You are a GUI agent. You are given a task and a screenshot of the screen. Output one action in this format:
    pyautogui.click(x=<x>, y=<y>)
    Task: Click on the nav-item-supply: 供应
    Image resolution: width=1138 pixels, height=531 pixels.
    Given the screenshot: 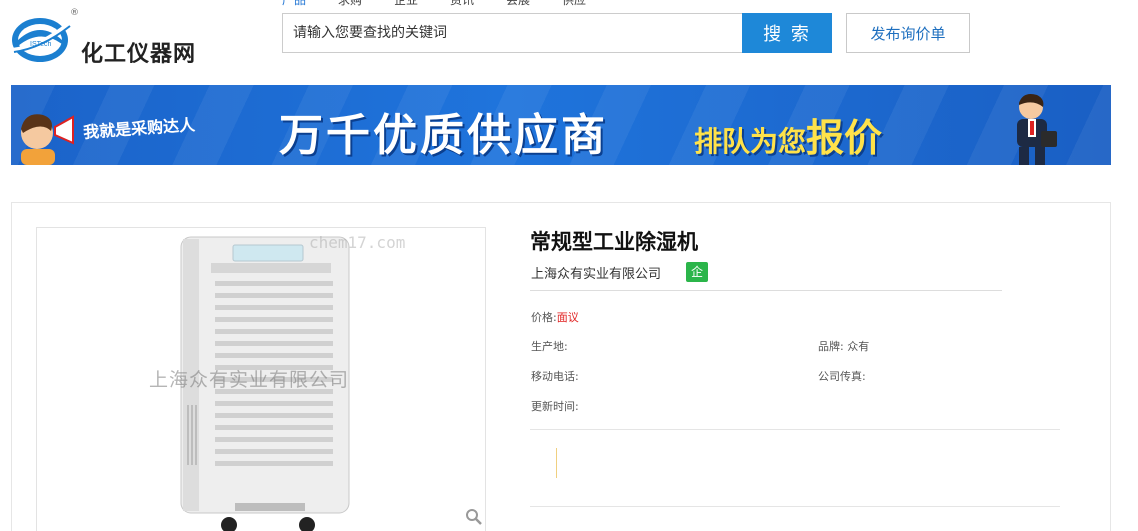 What is the action you would take?
    pyautogui.click(x=590, y=3)
    